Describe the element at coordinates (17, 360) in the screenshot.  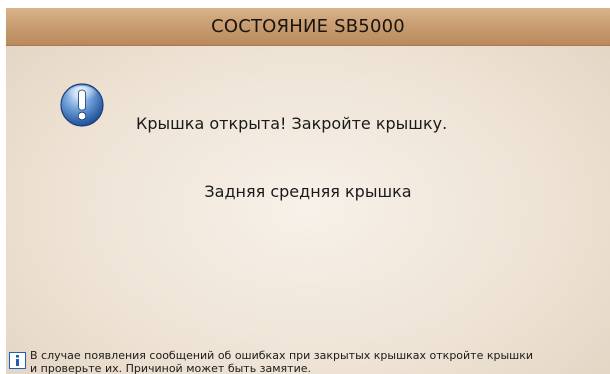
I see `info-icon` at that location.